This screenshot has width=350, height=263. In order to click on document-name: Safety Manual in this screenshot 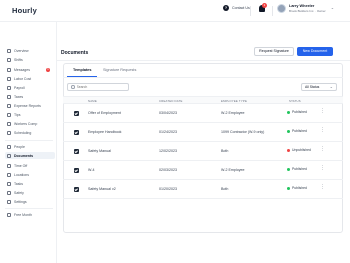, I will do `click(99, 151)`.